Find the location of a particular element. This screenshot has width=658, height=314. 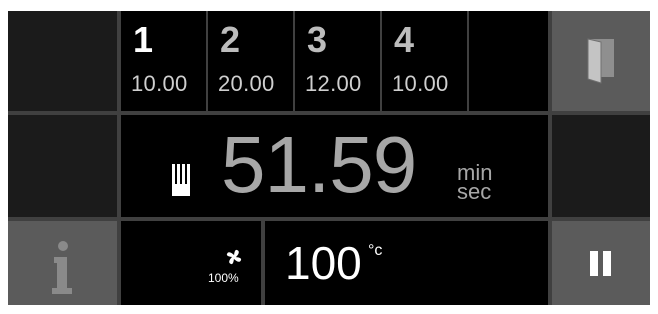

stage-number: 1 is located at coordinates (143, 39).